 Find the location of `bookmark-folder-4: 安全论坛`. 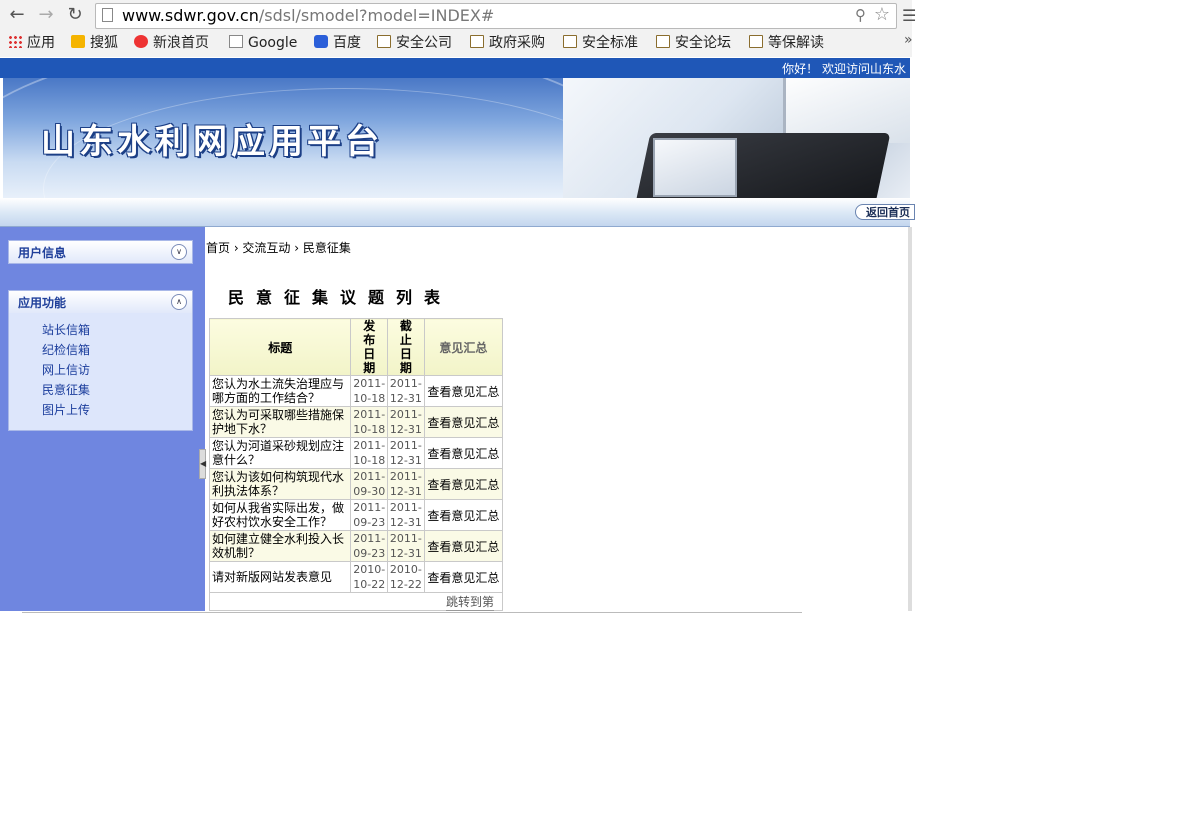

bookmark-folder-4: 安全论坛 is located at coordinates (693, 43).